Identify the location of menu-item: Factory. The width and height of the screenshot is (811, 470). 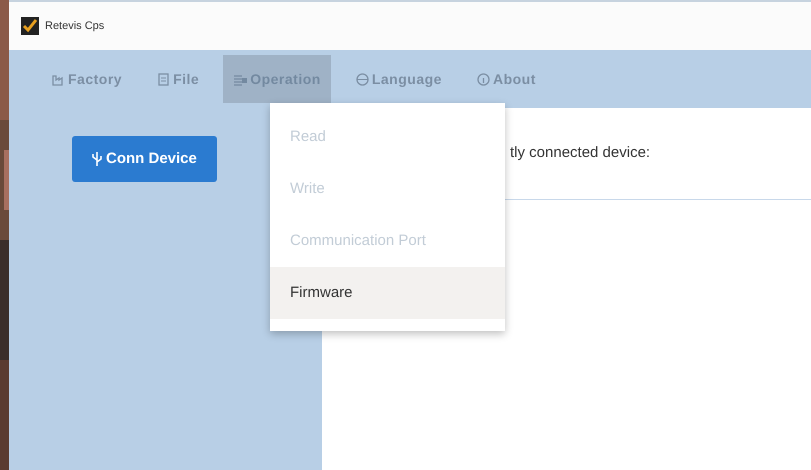
(86, 79).